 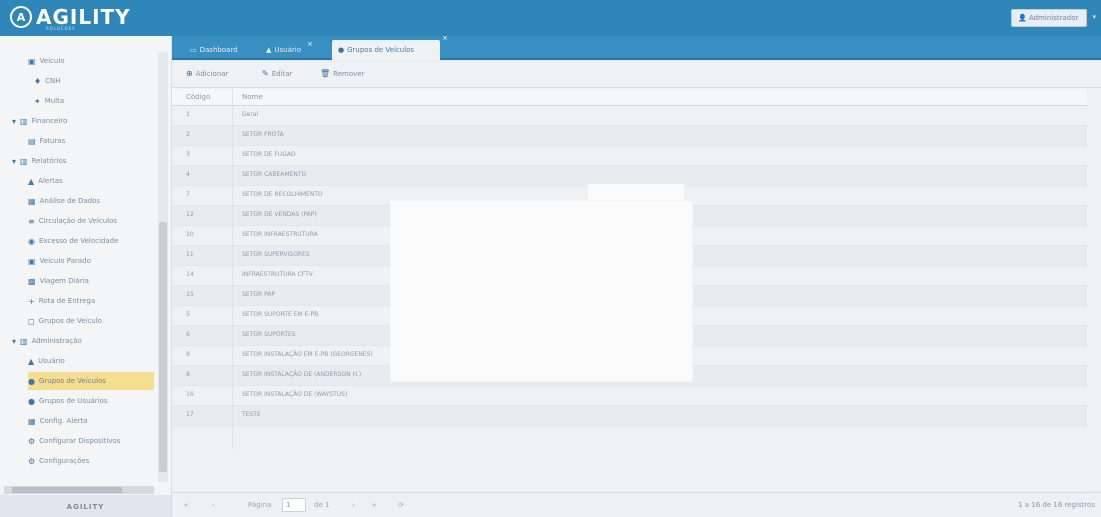 I want to click on grid-scrollbar, so click(x=1094, y=289).